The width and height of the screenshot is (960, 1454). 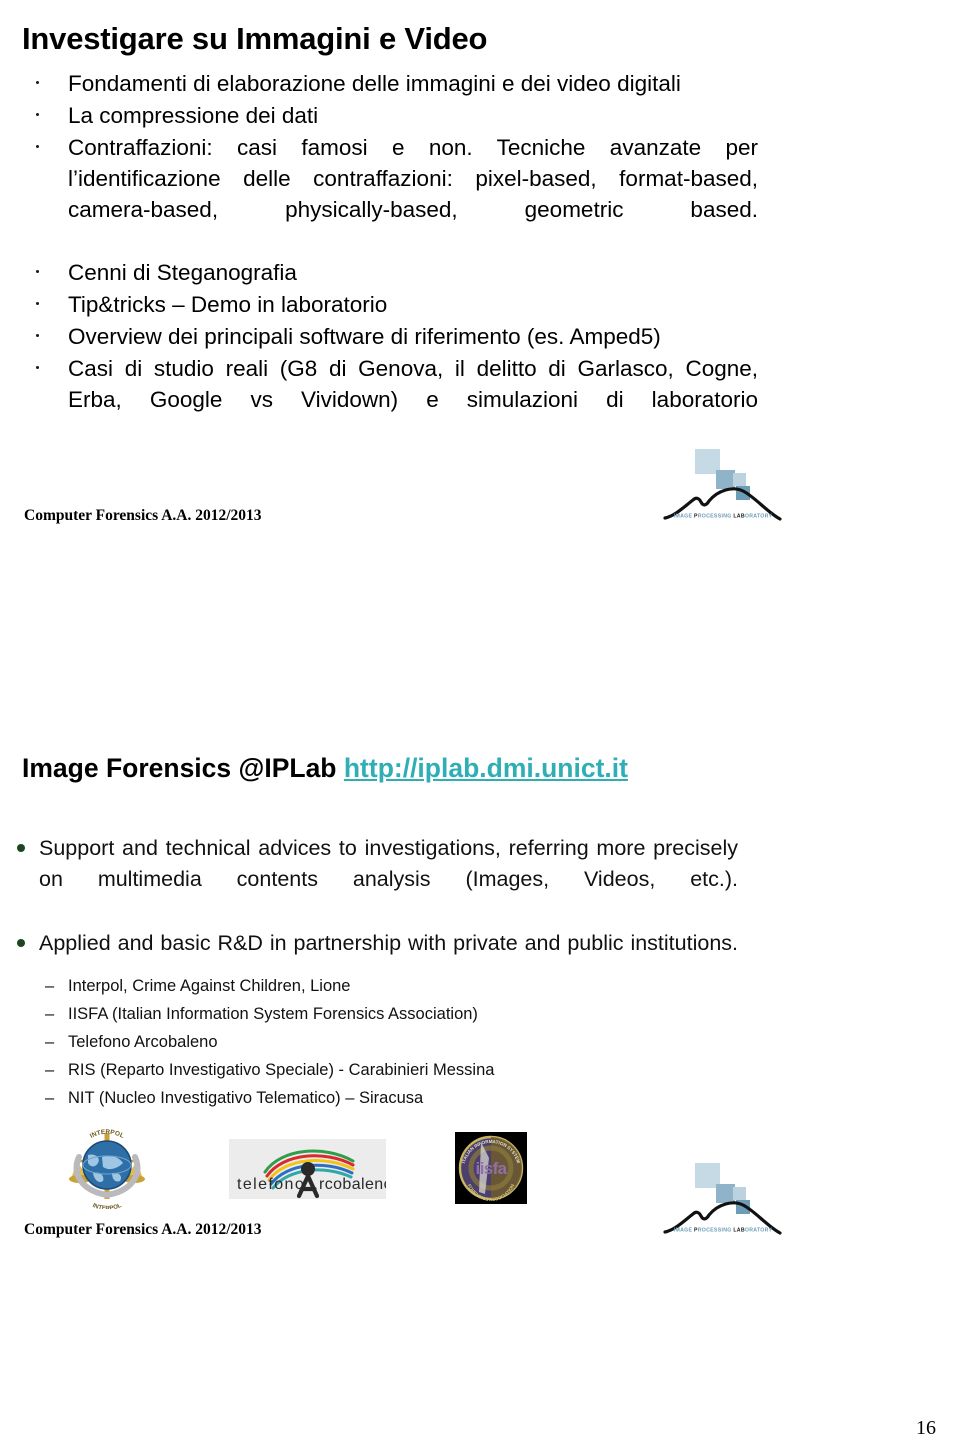 I want to click on list-item: Cenni di Steganografia, so click(x=388, y=272).